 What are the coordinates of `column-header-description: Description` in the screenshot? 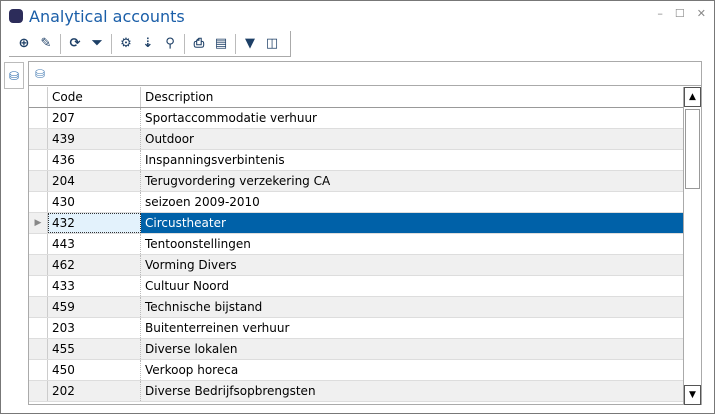 It's located at (412, 97).